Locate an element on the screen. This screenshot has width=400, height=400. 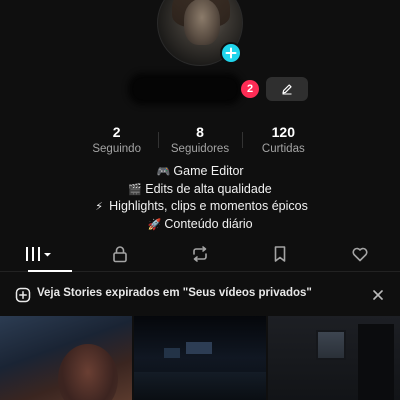
bio-line: 🚀 Conteúdo diário is located at coordinates (200, 225).